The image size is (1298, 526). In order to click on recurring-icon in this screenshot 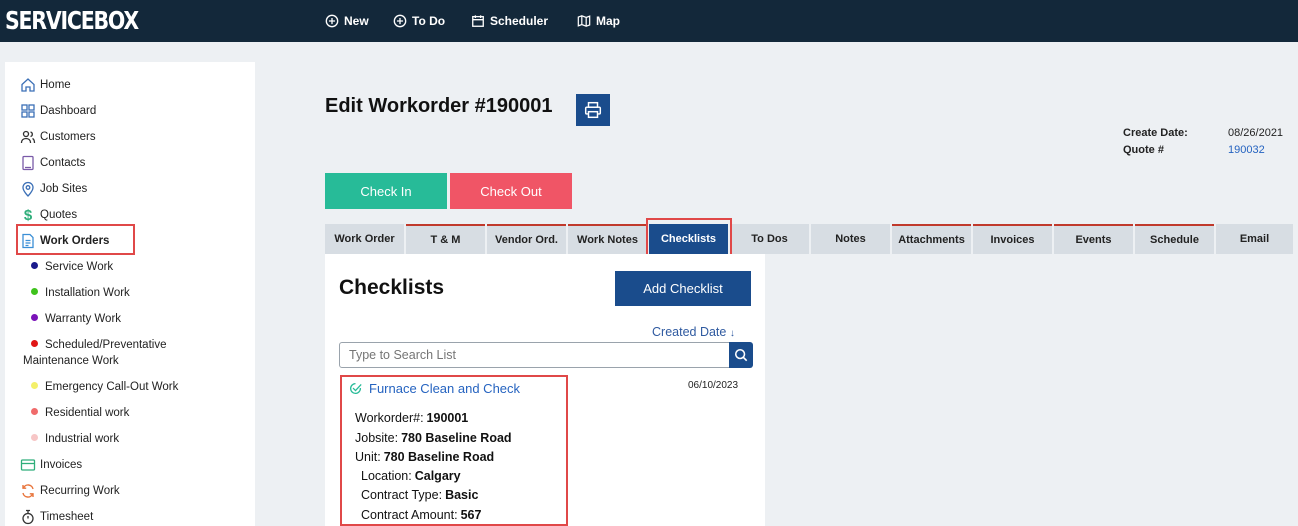, I will do `click(28, 491)`.